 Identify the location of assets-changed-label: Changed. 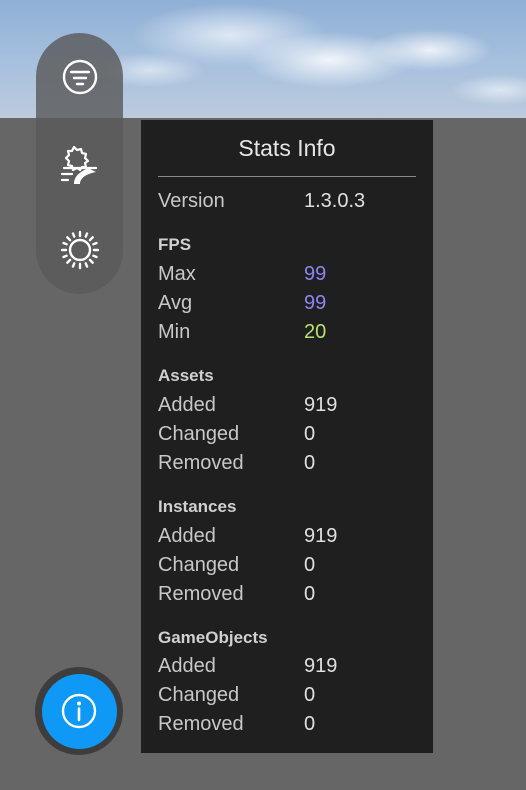
(199, 434).